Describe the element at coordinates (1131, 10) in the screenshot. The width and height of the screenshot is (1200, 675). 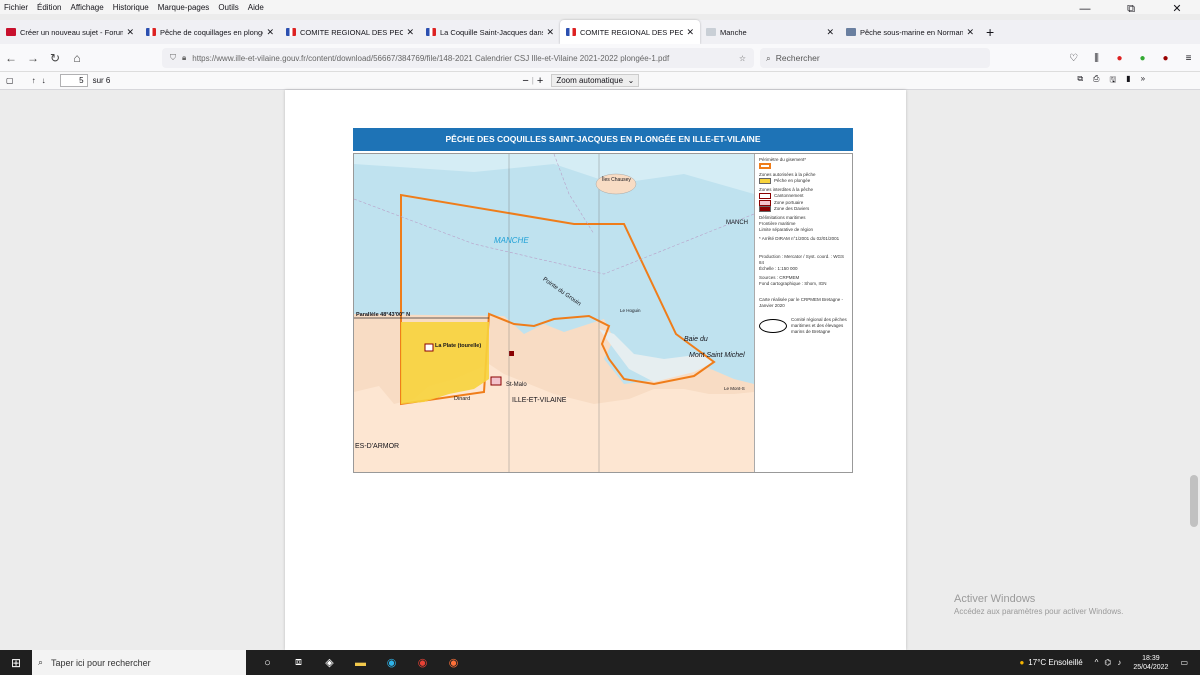
I see `restore-button: ⧉` at that location.